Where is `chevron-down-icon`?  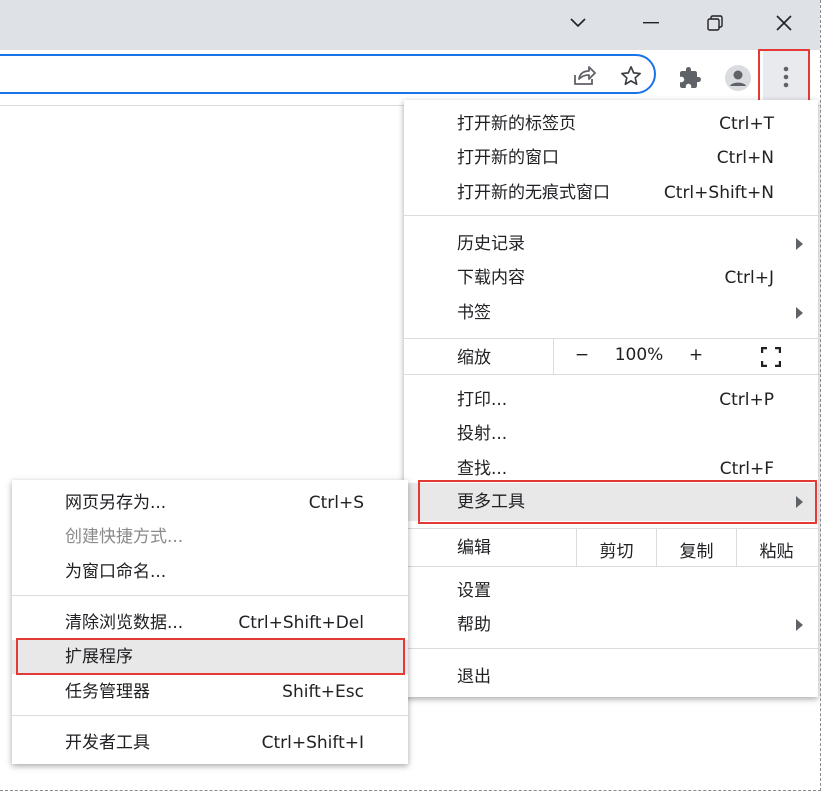
chevron-down-icon is located at coordinates (578, 23).